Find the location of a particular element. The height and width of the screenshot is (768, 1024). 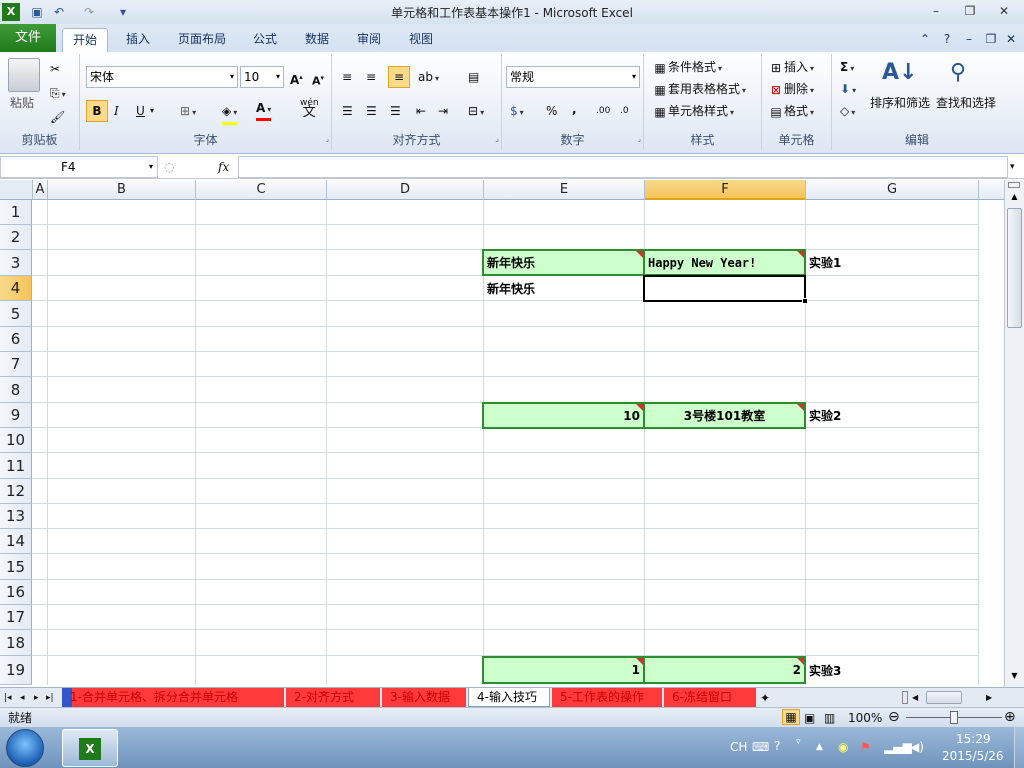

bold-button: B is located at coordinates (97, 111).